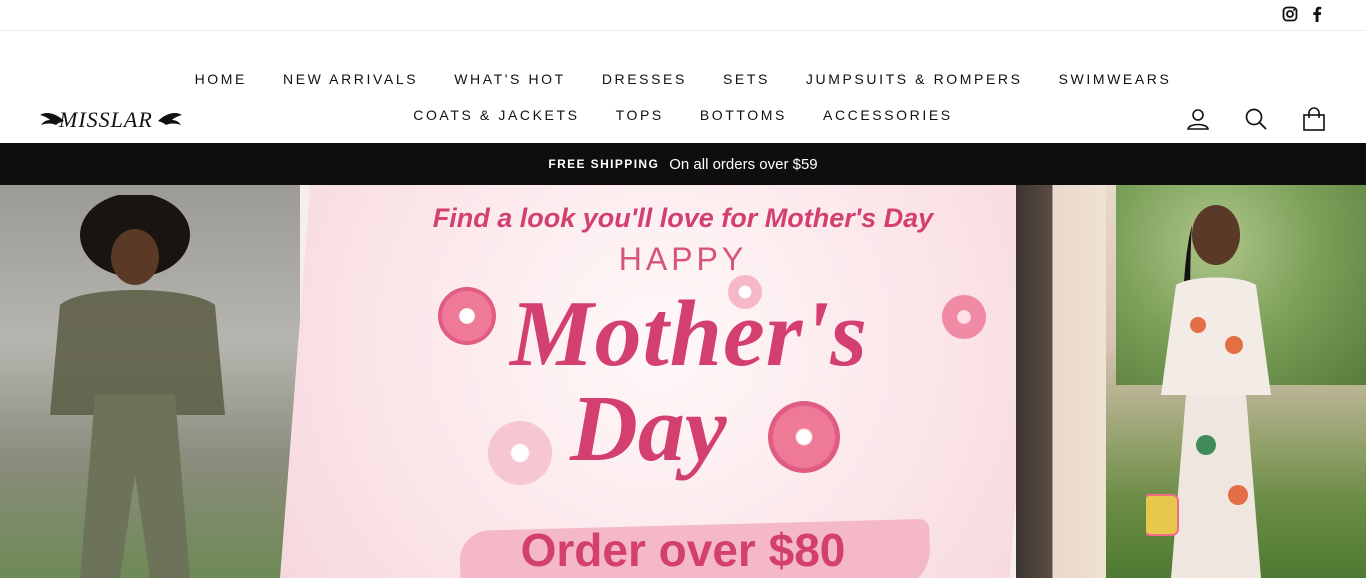  Describe the element at coordinates (683, 218) in the screenshot. I see `hero-headline: Find a look you'll love for Mother's Day` at that location.